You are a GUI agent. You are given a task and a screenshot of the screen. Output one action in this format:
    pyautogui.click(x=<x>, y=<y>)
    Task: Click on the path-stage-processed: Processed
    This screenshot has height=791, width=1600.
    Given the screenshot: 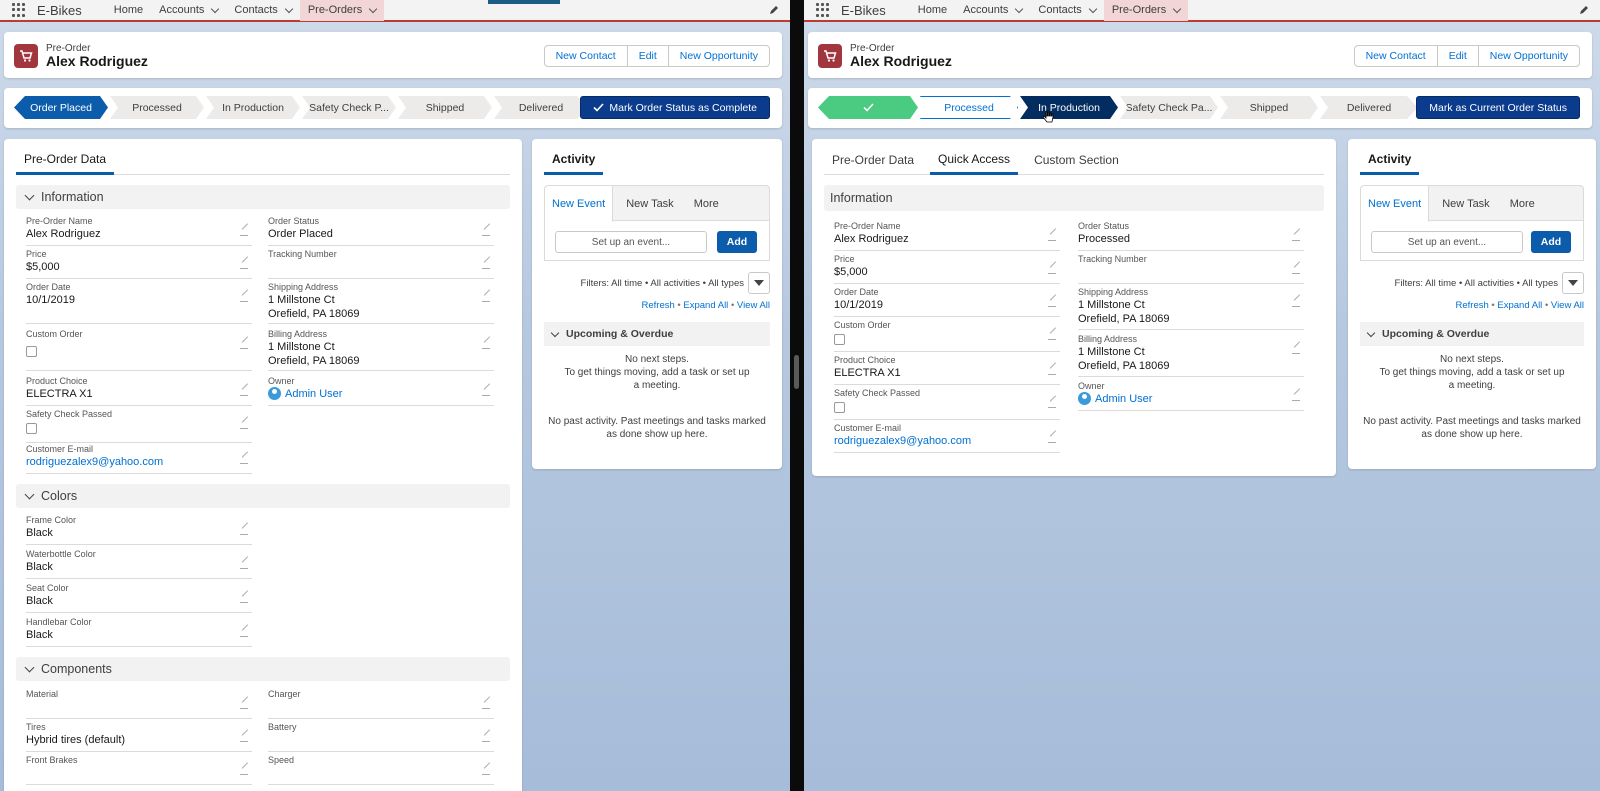 What is the action you would take?
    pyautogui.click(x=969, y=107)
    